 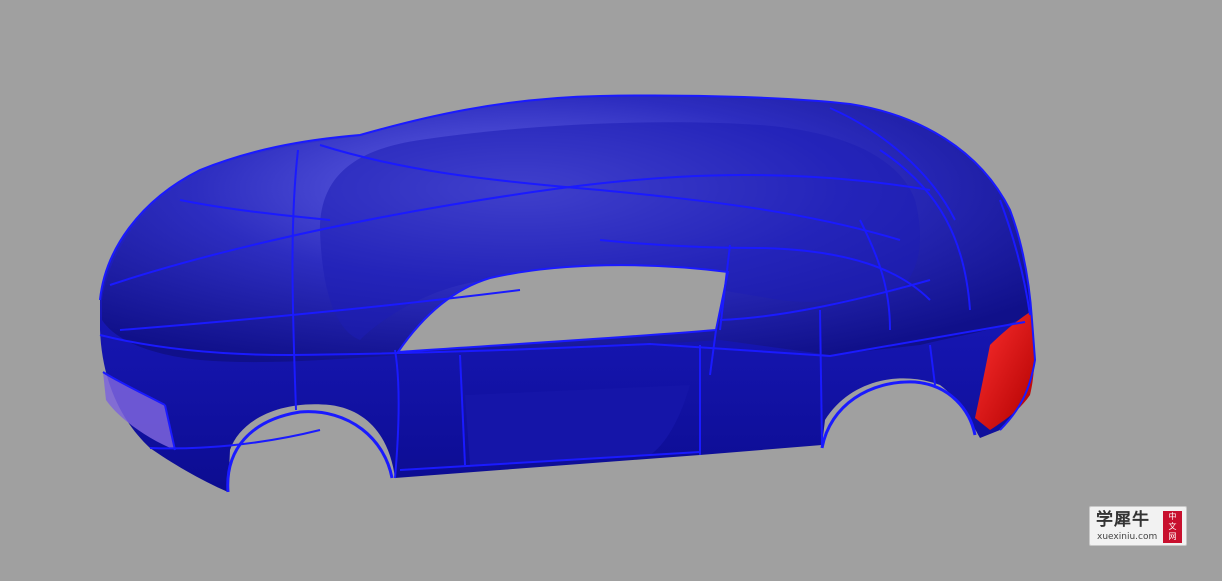 I want to click on watermark-badge-char: 文, so click(x=1172, y=526).